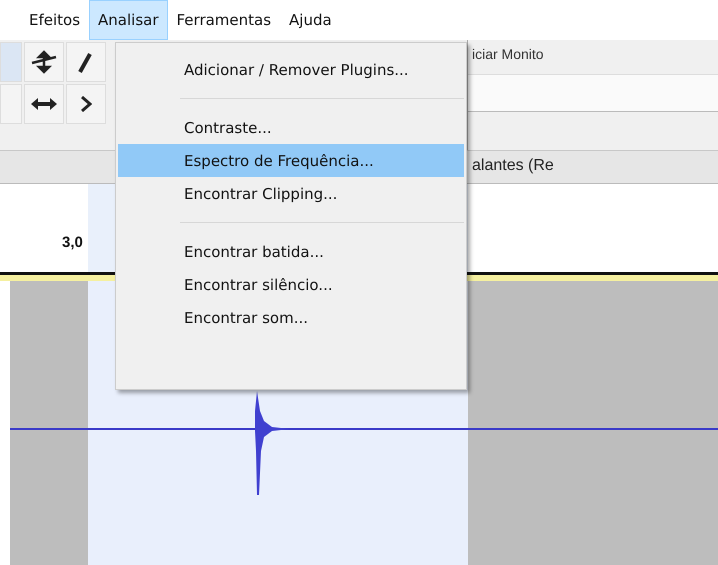 The height and width of the screenshot is (565, 718). I want to click on tick-label: 3,0, so click(72, 242).